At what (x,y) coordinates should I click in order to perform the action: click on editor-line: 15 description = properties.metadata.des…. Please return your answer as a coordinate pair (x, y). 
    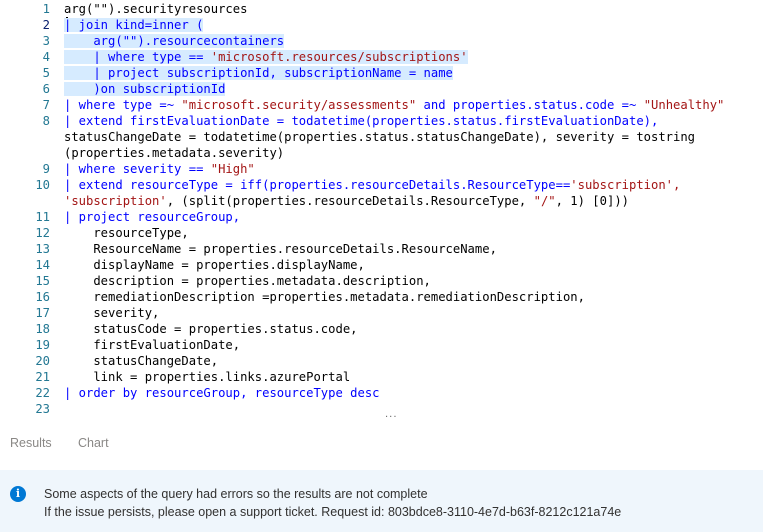
    Looking at the image, I should click on (381, 281).